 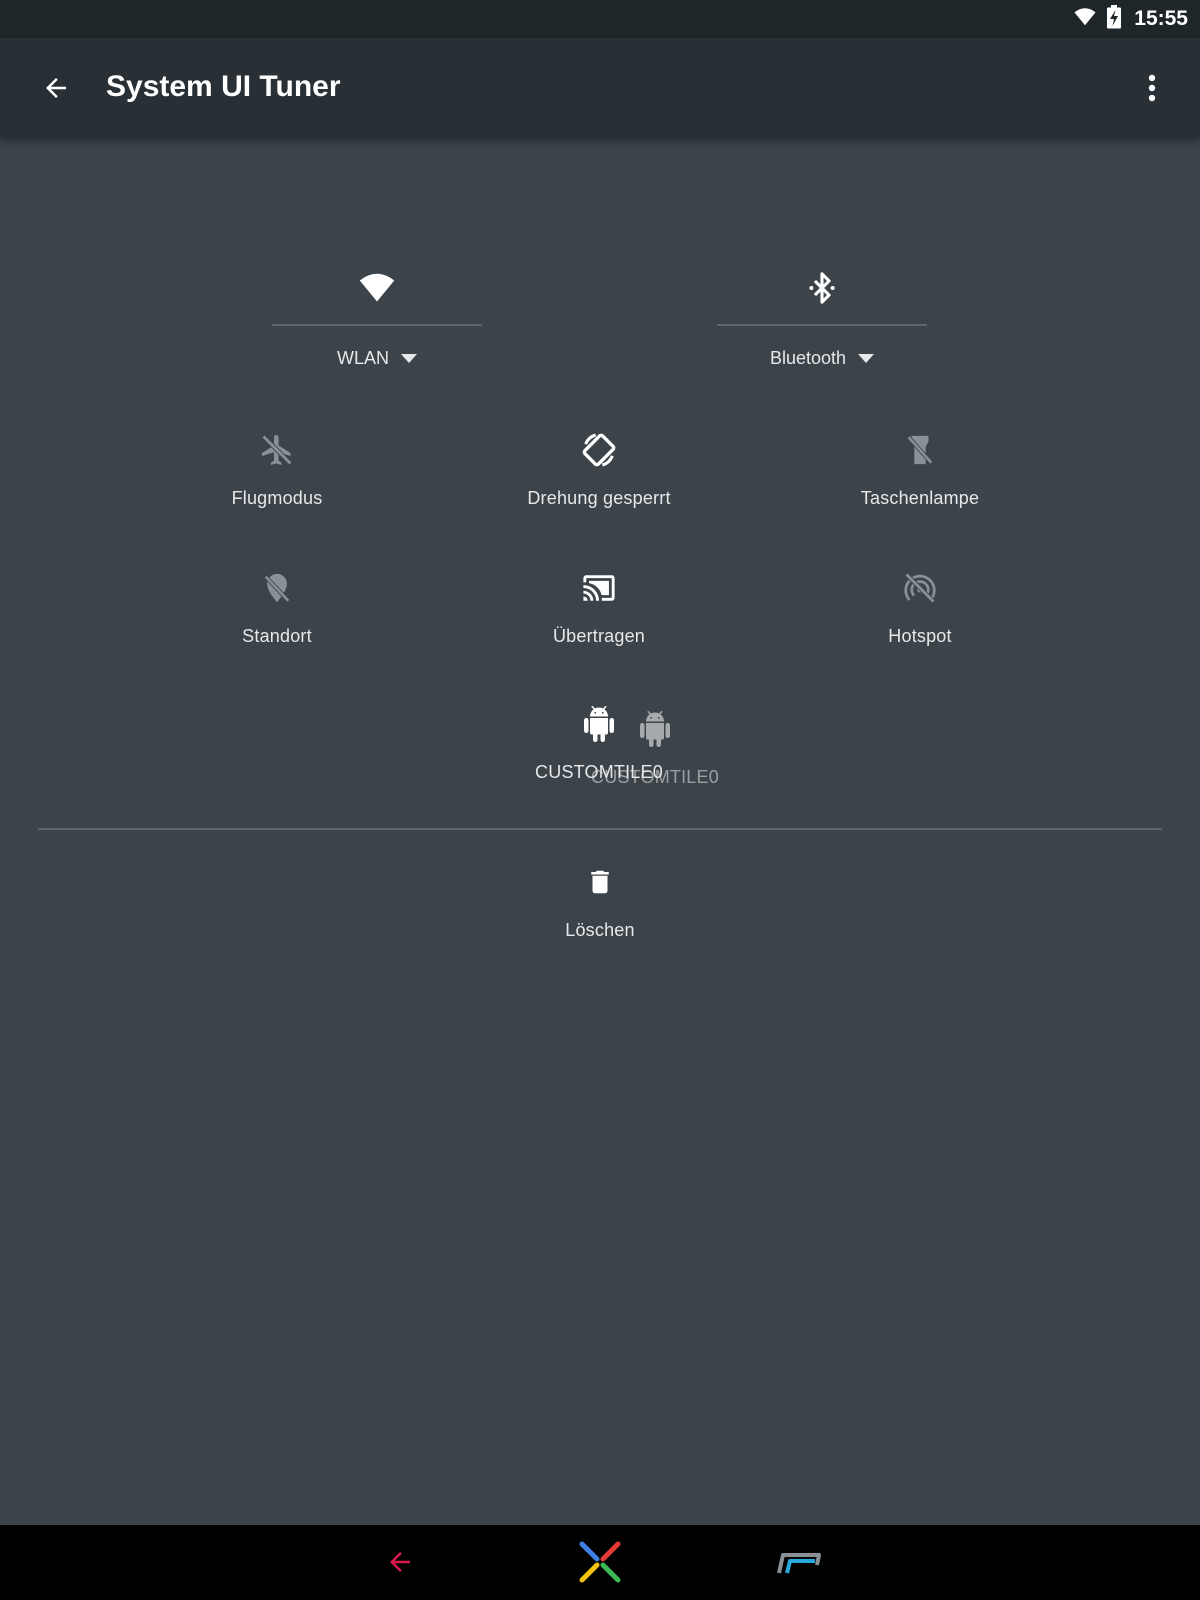 I want to click on nav-back-button, so click(x=400, y=1562).